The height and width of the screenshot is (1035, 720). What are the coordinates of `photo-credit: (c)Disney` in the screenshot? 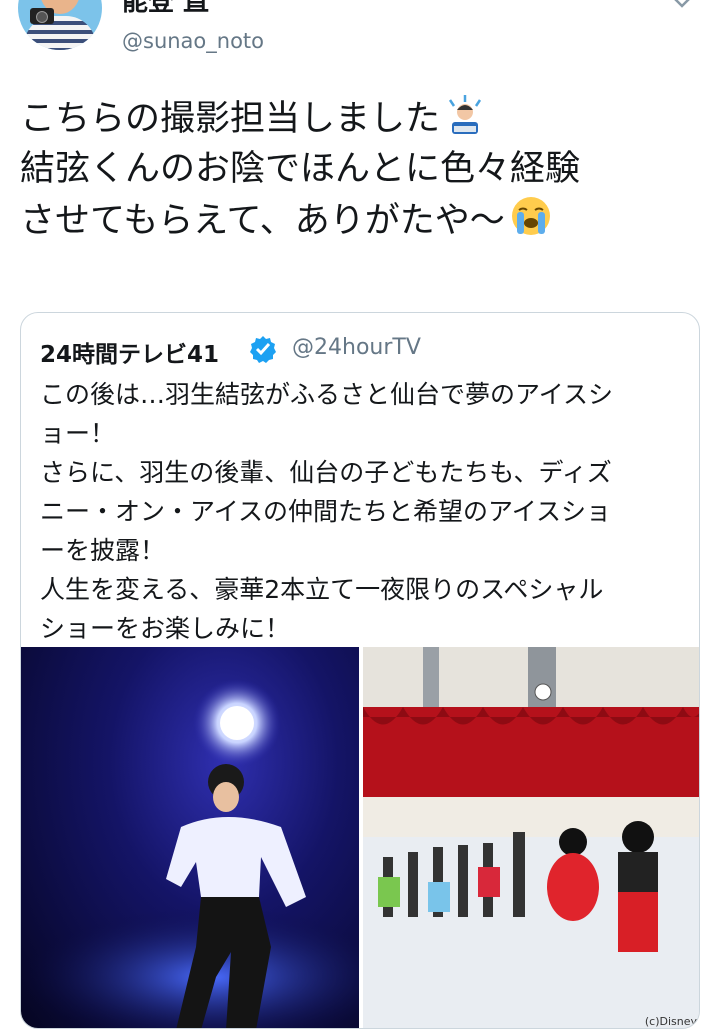 It's located at (670, 1021).